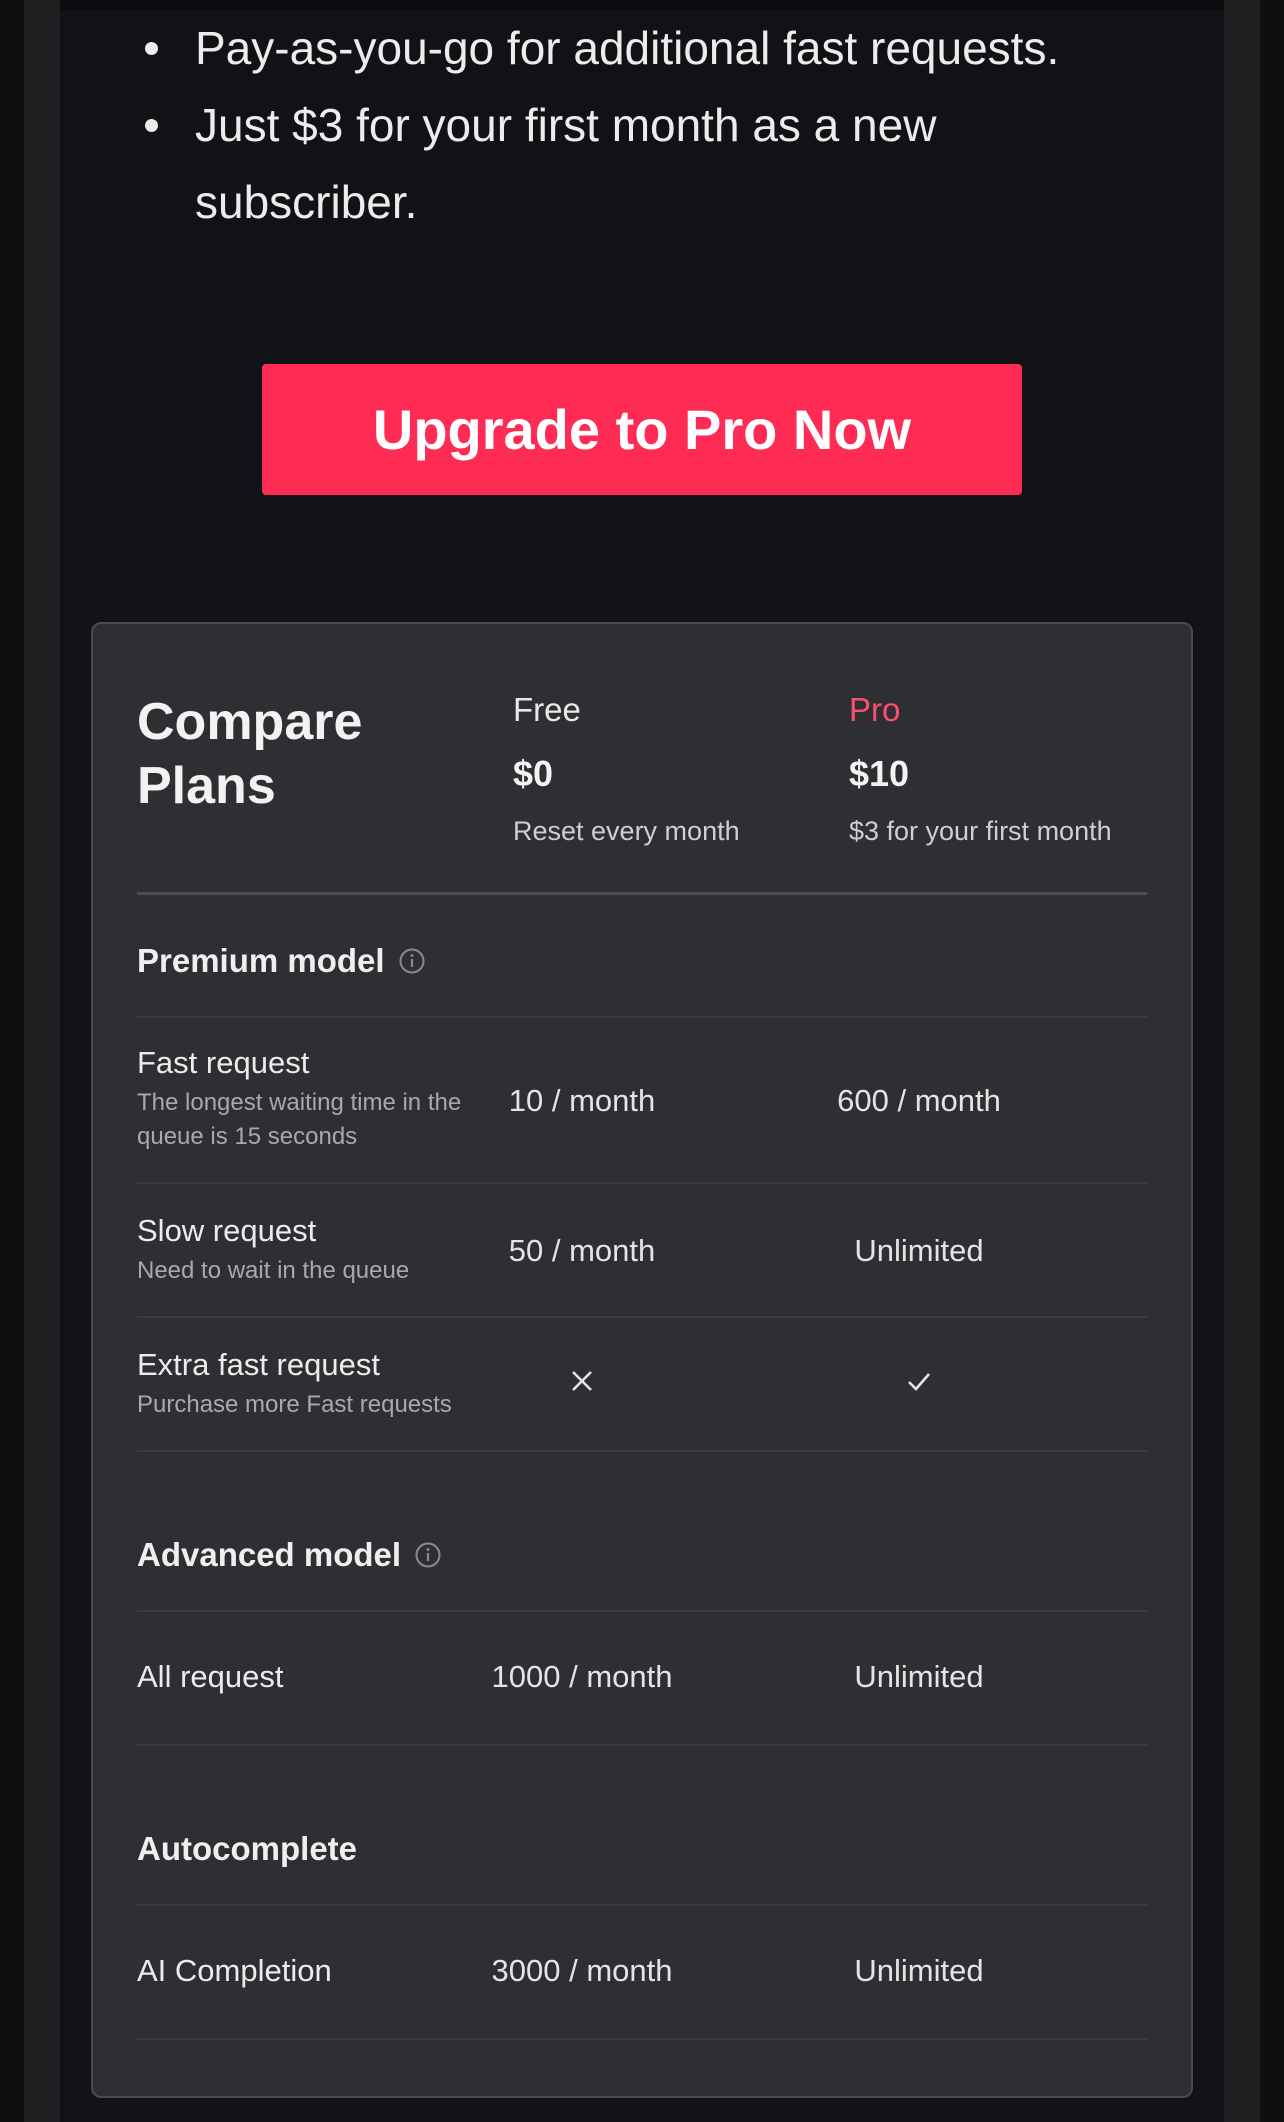  Describe the element at coordinates (919, 1250) in the screenshot. I see `slow-request-pro: Unlimited` at that location.